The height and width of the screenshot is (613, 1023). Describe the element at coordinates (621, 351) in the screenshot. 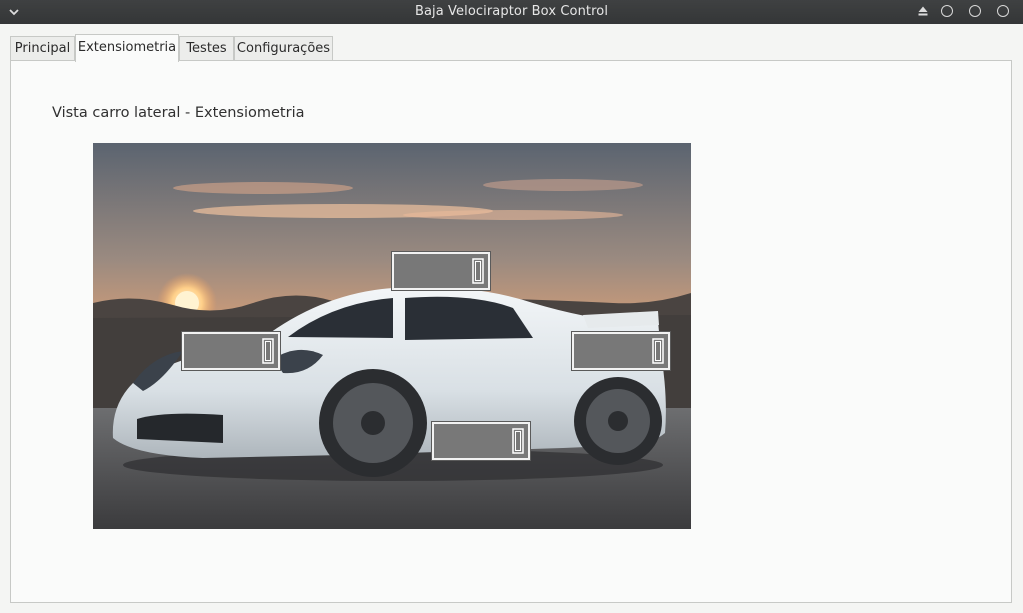

I see `strain-display-rear` at that location.